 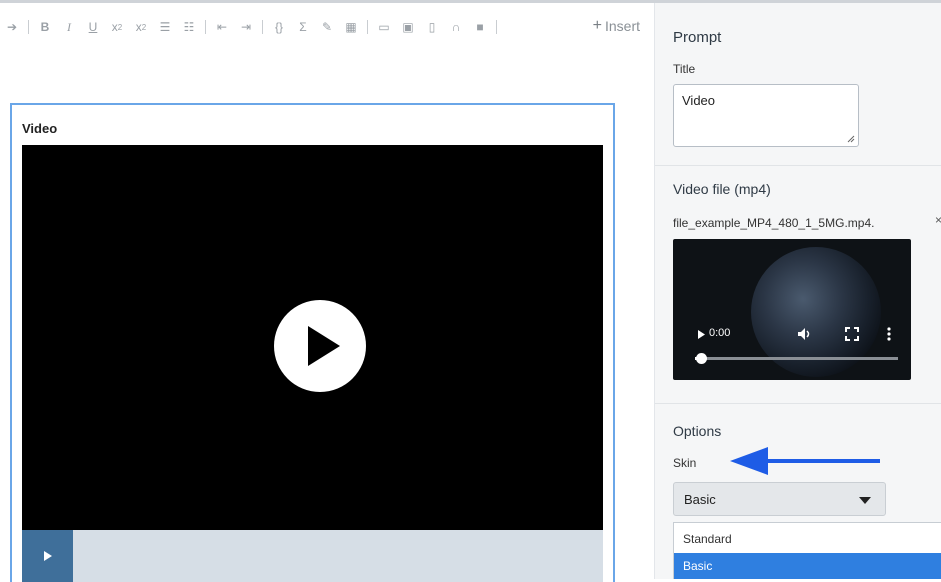 What do you see at coordinates (697, 431) in the screenshot?
I see `options-heading: Options` at bounding box center [697, 431].